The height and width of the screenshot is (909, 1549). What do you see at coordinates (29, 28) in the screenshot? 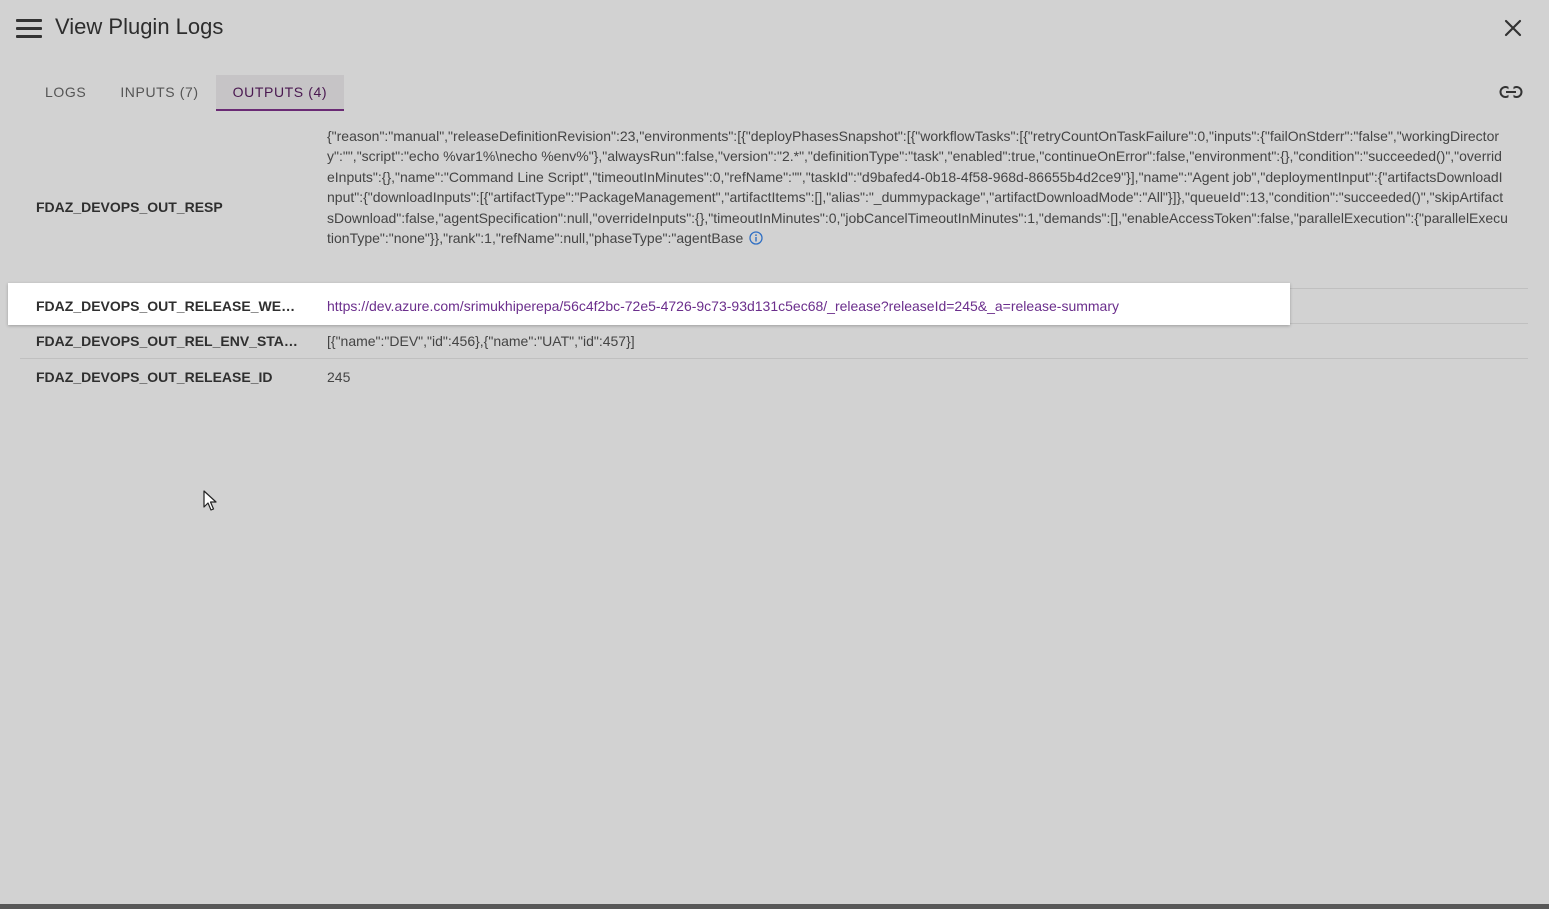
I see `hamburger-menu-icon` at bounding box center [29, 28].